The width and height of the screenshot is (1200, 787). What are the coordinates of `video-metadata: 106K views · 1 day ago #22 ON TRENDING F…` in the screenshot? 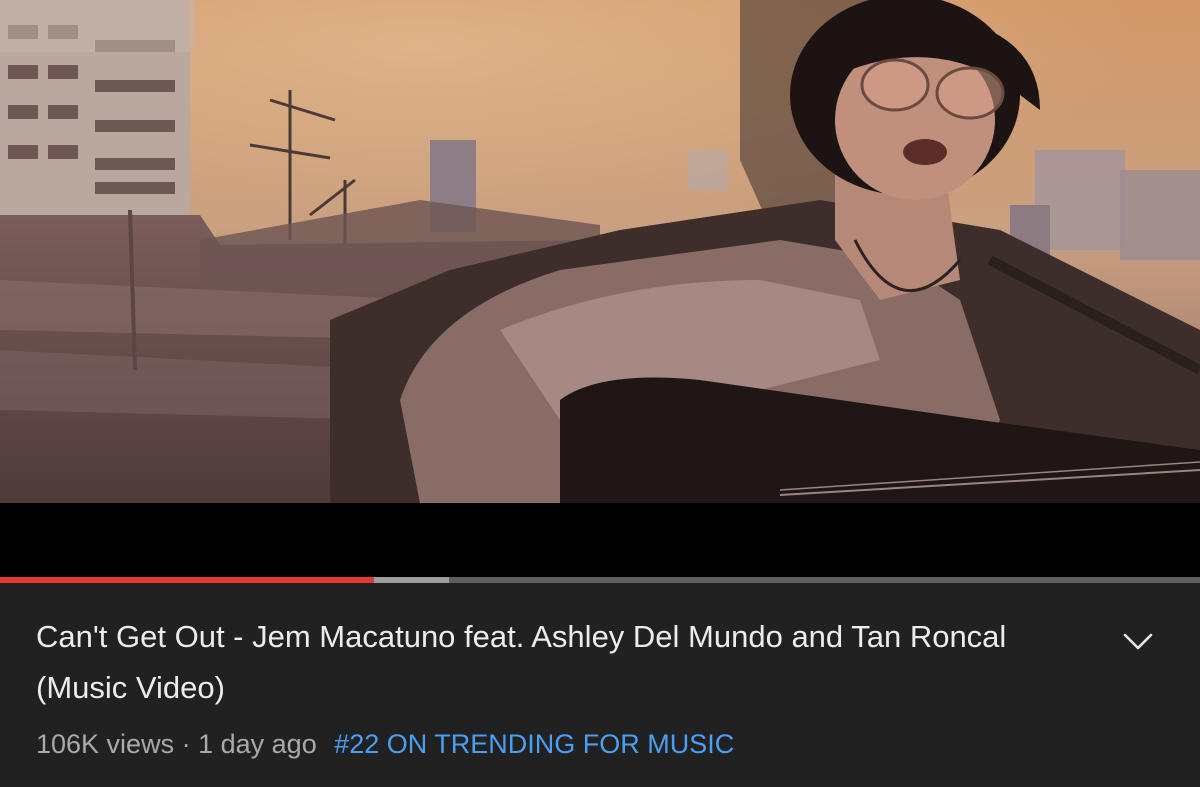 It's located at (385, 744).